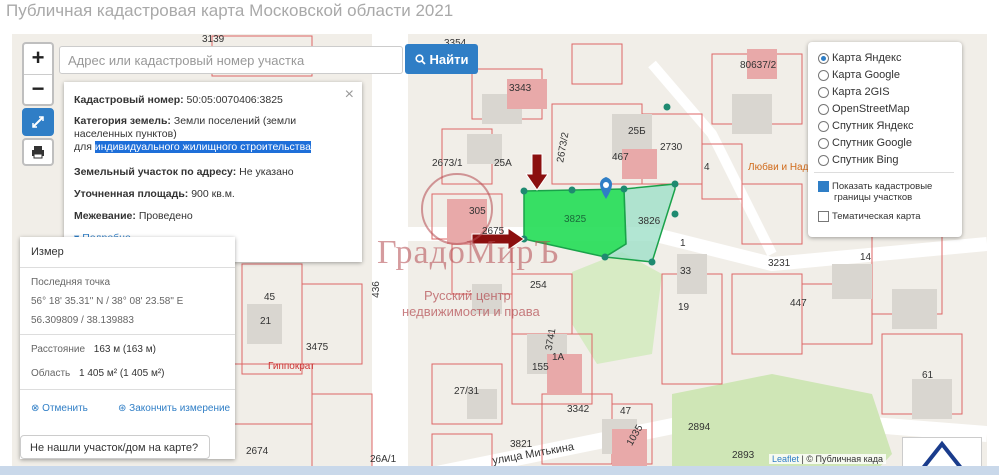  I want to click on layer-option: Спутник Bing, so click(858, 160).